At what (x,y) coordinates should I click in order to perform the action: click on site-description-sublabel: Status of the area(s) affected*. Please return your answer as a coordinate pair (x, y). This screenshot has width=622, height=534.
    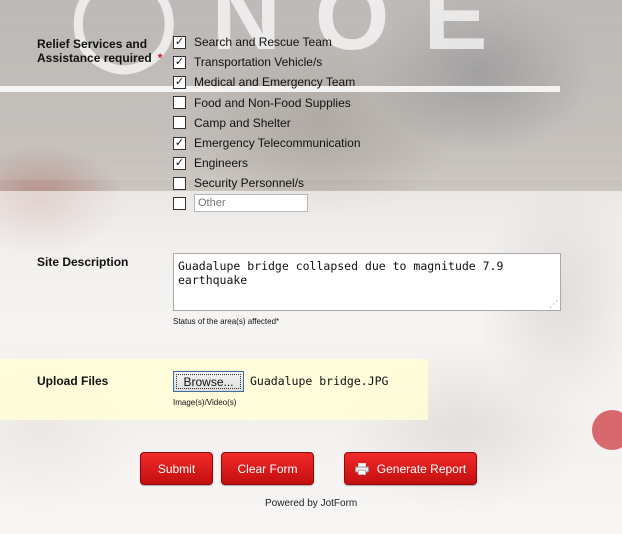
    Looking at the image, I should click on (226, 321).